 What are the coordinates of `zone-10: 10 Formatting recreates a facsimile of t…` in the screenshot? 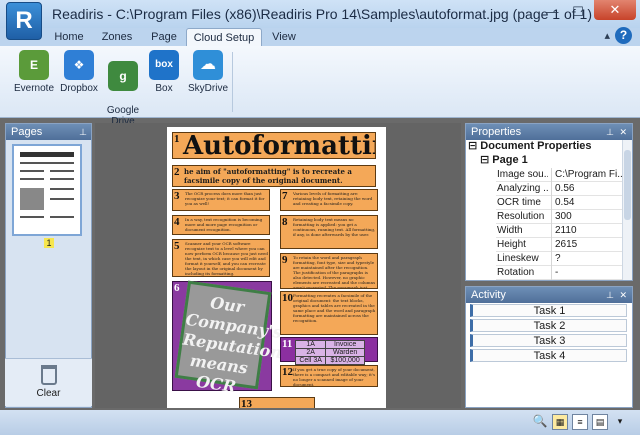 It's located at (329, 313).